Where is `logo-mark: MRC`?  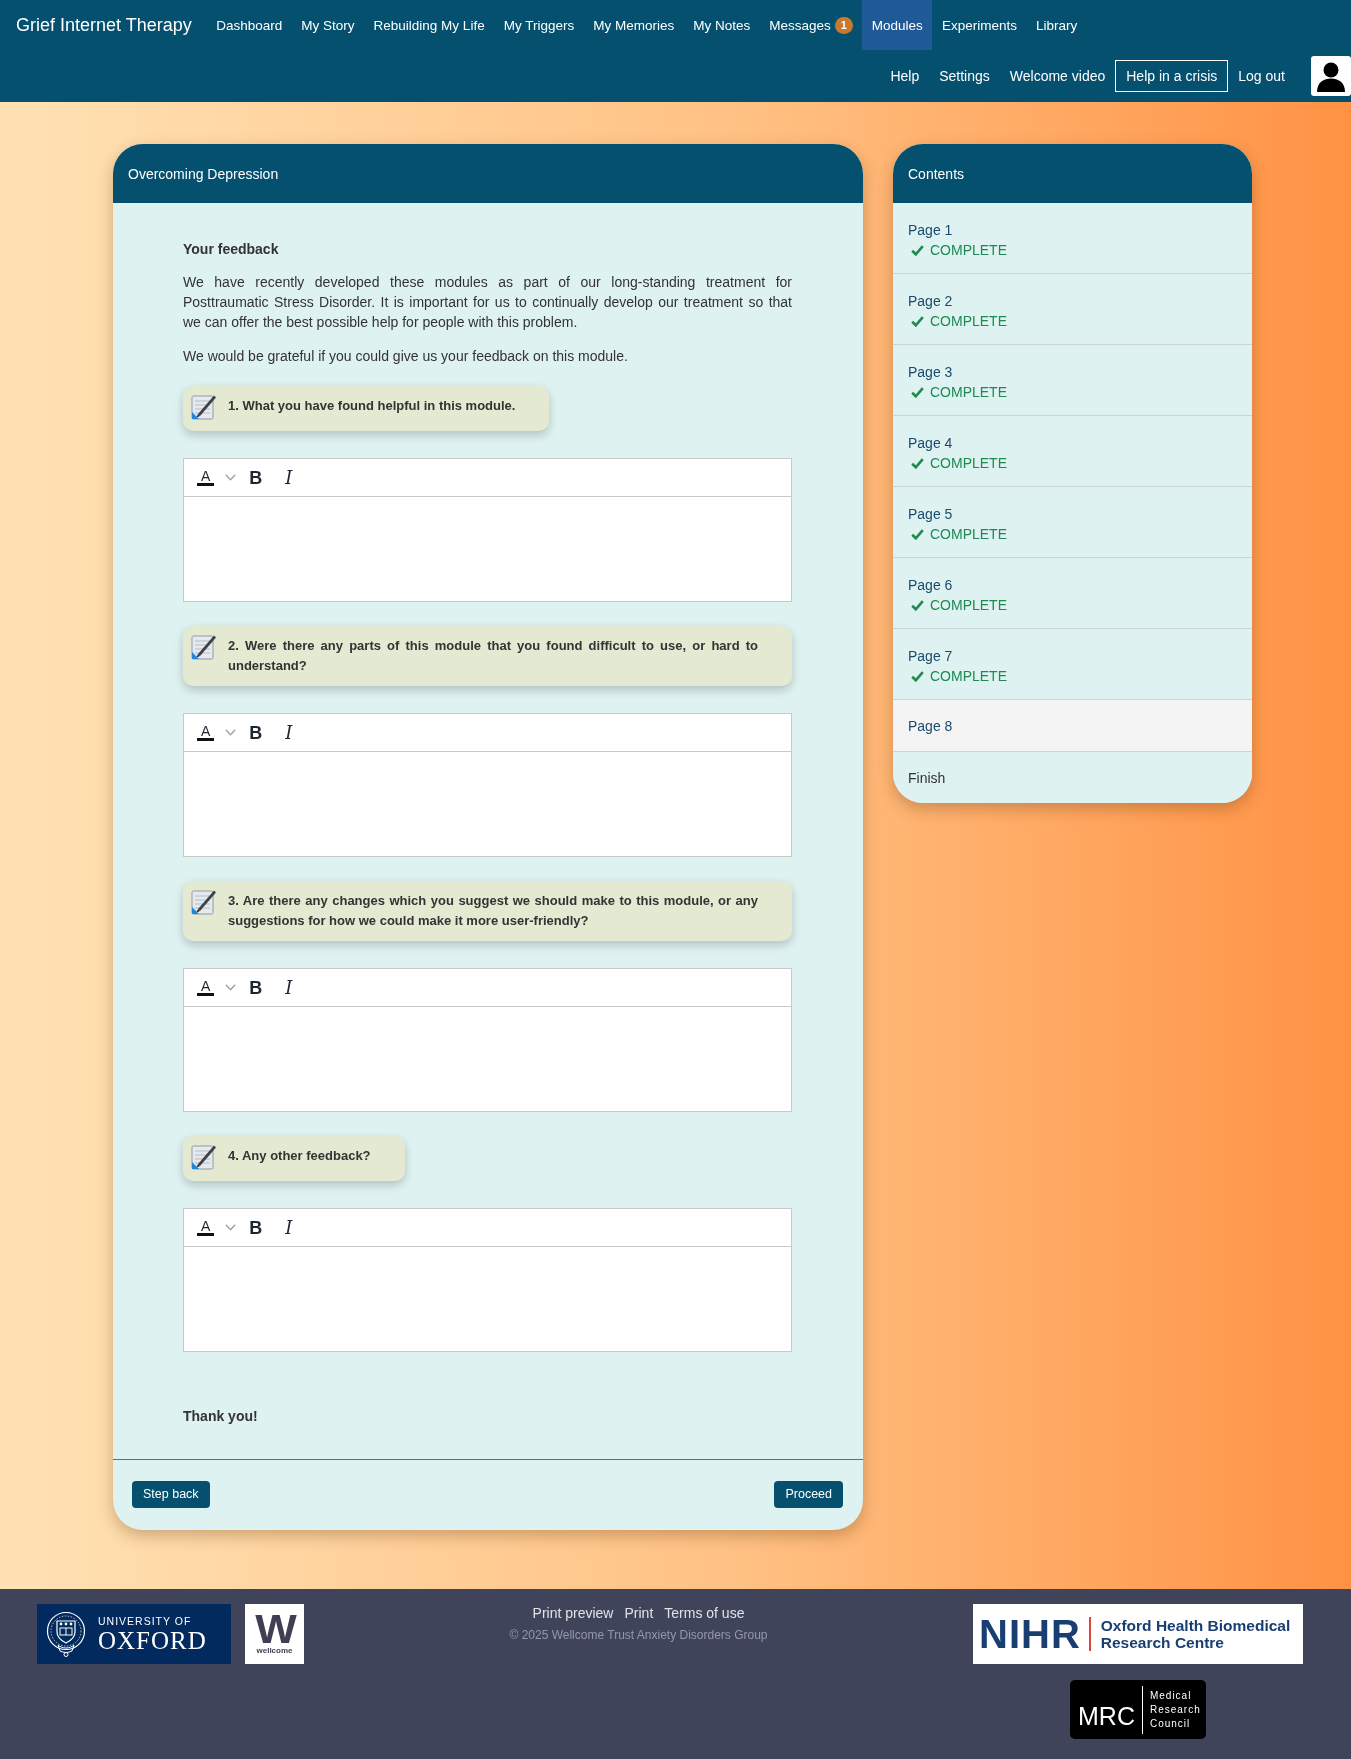 logo-mark: MRC is located at coordinates (1106, 1715).